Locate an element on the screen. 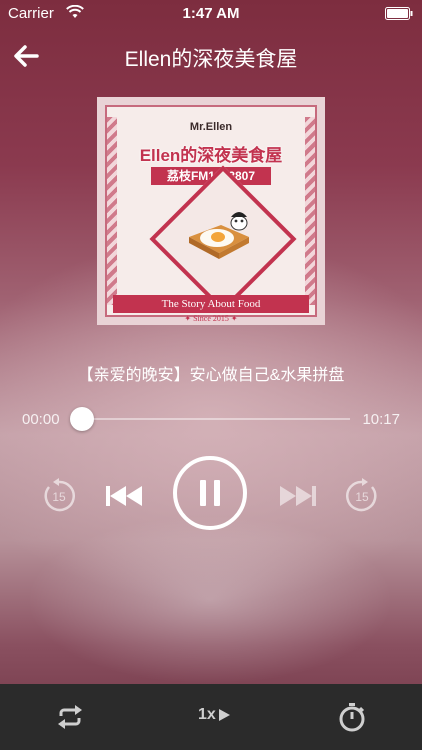  rewind-15-button: 15 is located at coordinates (59, 496).